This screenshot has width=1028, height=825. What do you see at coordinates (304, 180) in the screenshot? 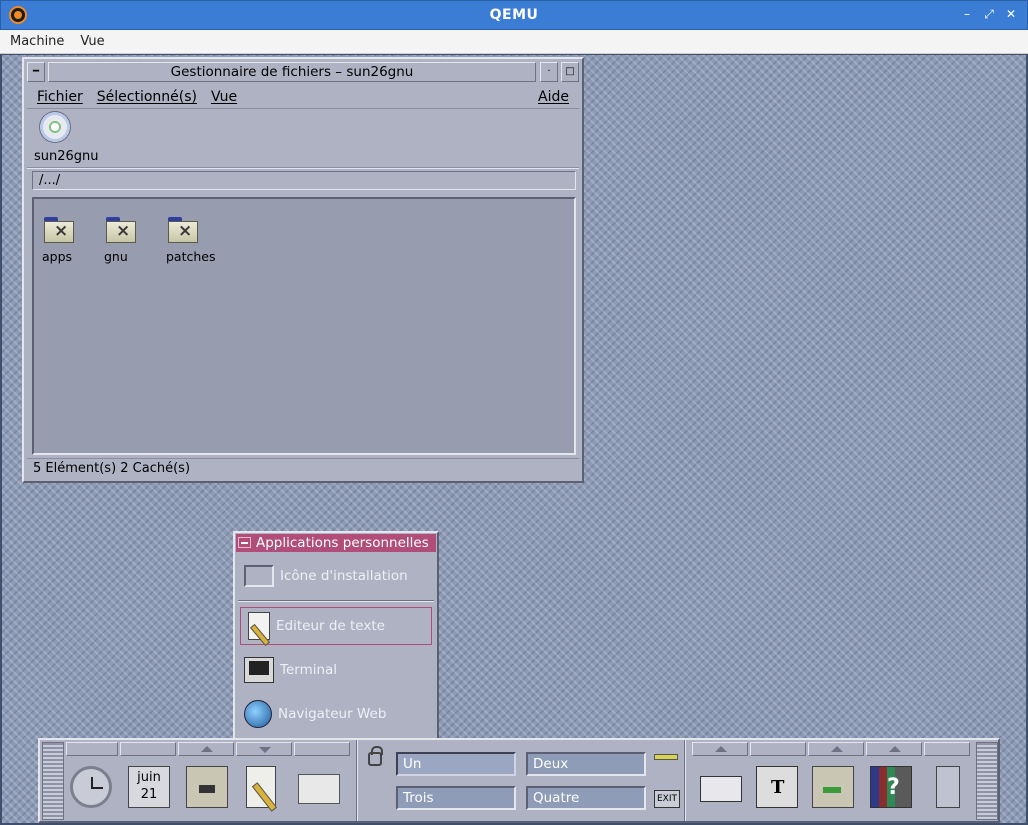
I see `path-field: /.../` at bounding box center [304, 180].